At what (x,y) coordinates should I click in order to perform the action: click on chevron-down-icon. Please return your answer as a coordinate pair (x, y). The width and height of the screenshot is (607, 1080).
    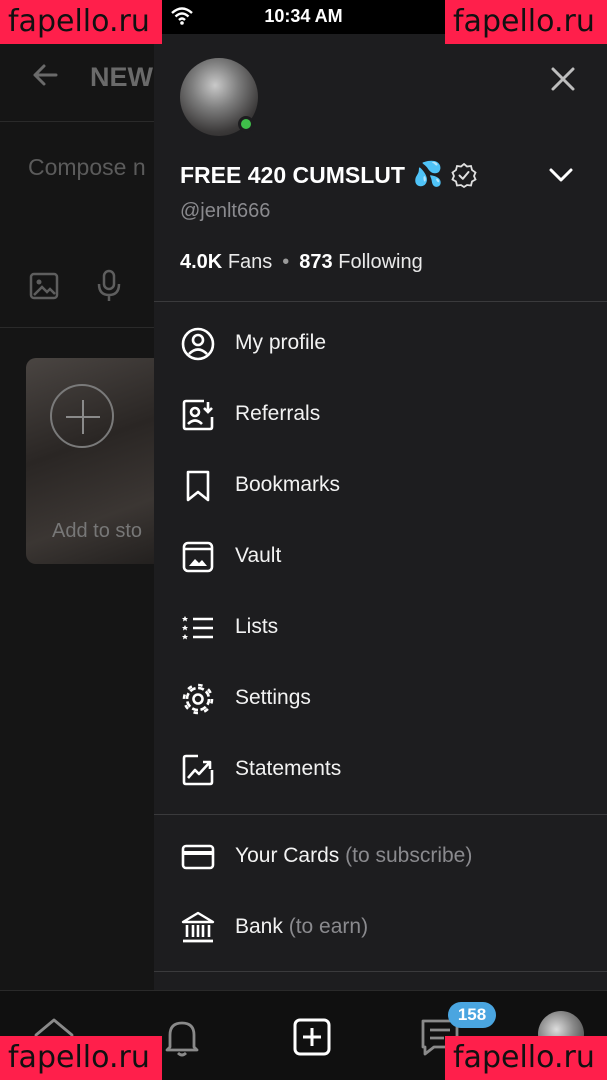
    Looking at the image, I should click on (561, 175).